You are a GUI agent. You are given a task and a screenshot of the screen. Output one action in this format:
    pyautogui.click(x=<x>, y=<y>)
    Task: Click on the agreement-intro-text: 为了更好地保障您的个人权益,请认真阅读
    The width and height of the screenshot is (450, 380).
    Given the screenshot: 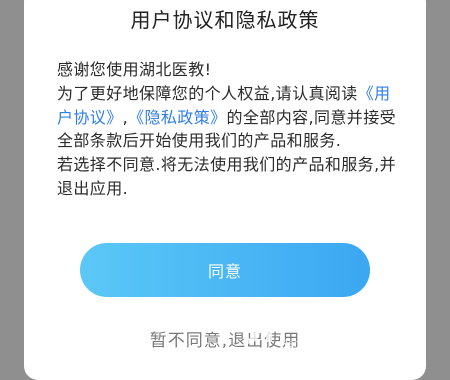 What is the action you would take?
    pyautogui.click(x=207, y=93)
    